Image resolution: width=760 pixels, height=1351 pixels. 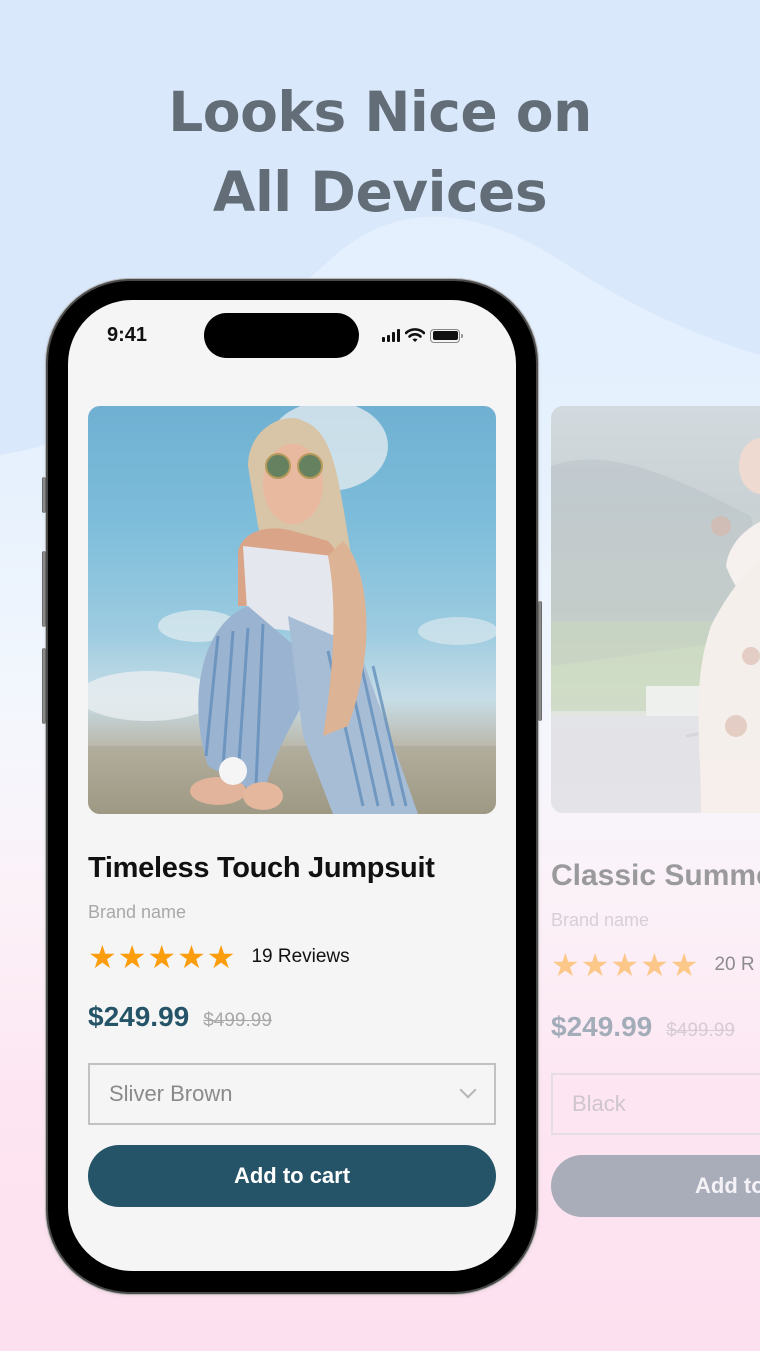 I want to click on product-title: Timeless Touch Jumpsuit, so click(x=292, y=868).